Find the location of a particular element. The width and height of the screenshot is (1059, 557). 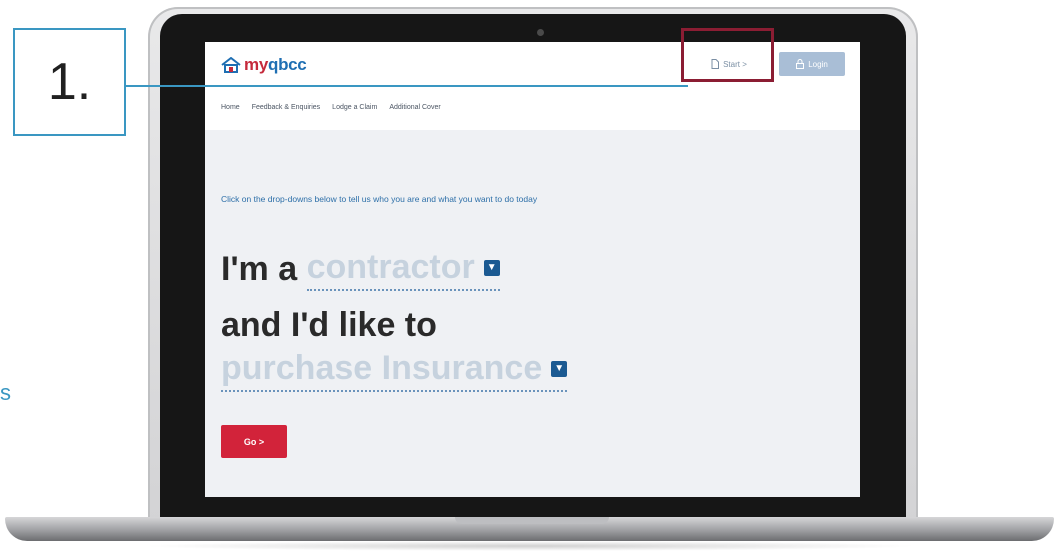

logo-brand: qbcc is located at coordinates (287, 64).